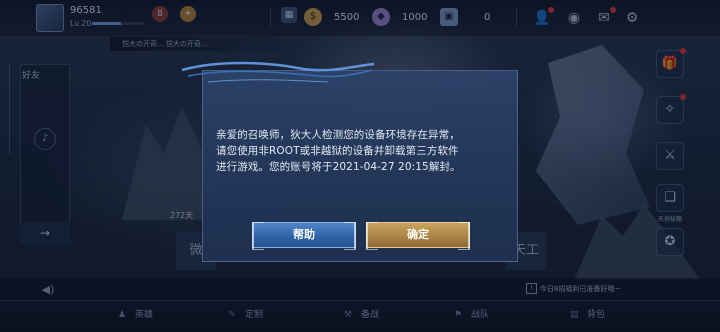 This screenshot has height=332, width=720. Describe the element at coordinates (337, 151) in the screenshot. I see `dialog-message-line: 请您使用非ROOT或非越狱的设备并卸载第三方软件` at that location.